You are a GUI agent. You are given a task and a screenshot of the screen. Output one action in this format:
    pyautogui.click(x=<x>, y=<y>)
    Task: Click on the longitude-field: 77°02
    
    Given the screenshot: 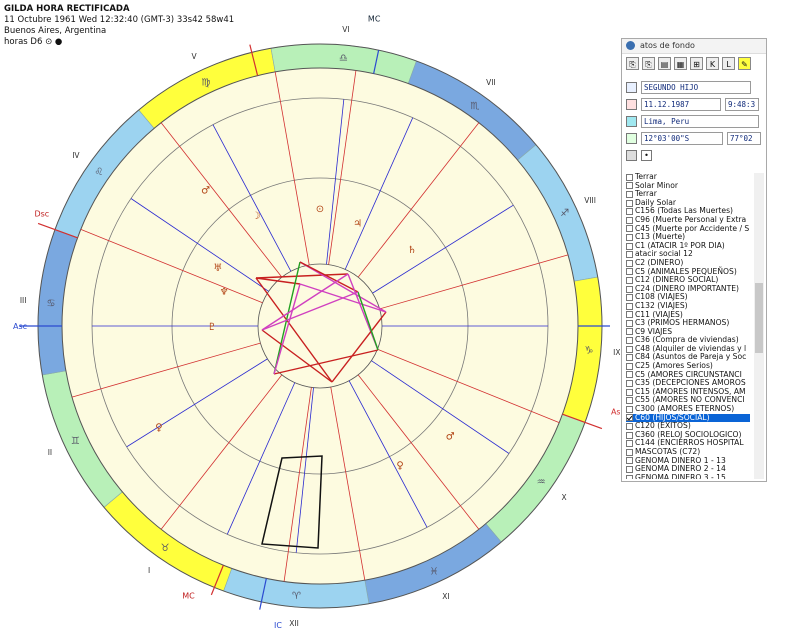 What is the action you would take?
    pyautogui.click(x=744, y=138)
    